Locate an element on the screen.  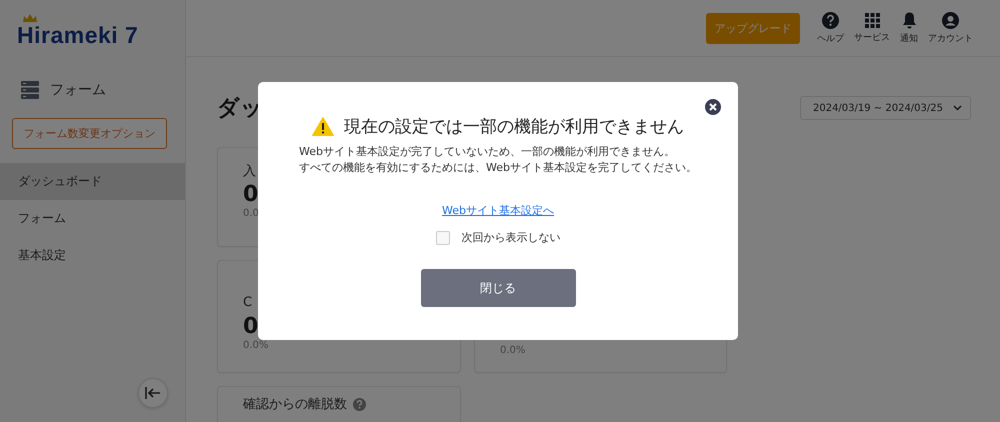
nav-item: 基本設定 is located at coordinates (92, 255).